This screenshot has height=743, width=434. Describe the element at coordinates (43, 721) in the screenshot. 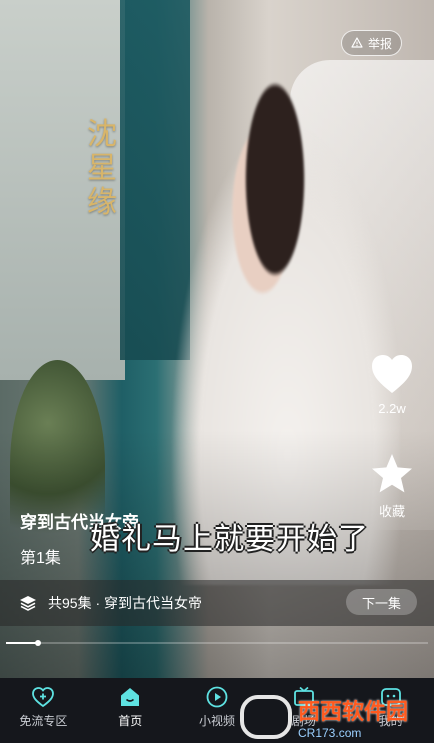

I see `tab-label: 免流专区` at that location.